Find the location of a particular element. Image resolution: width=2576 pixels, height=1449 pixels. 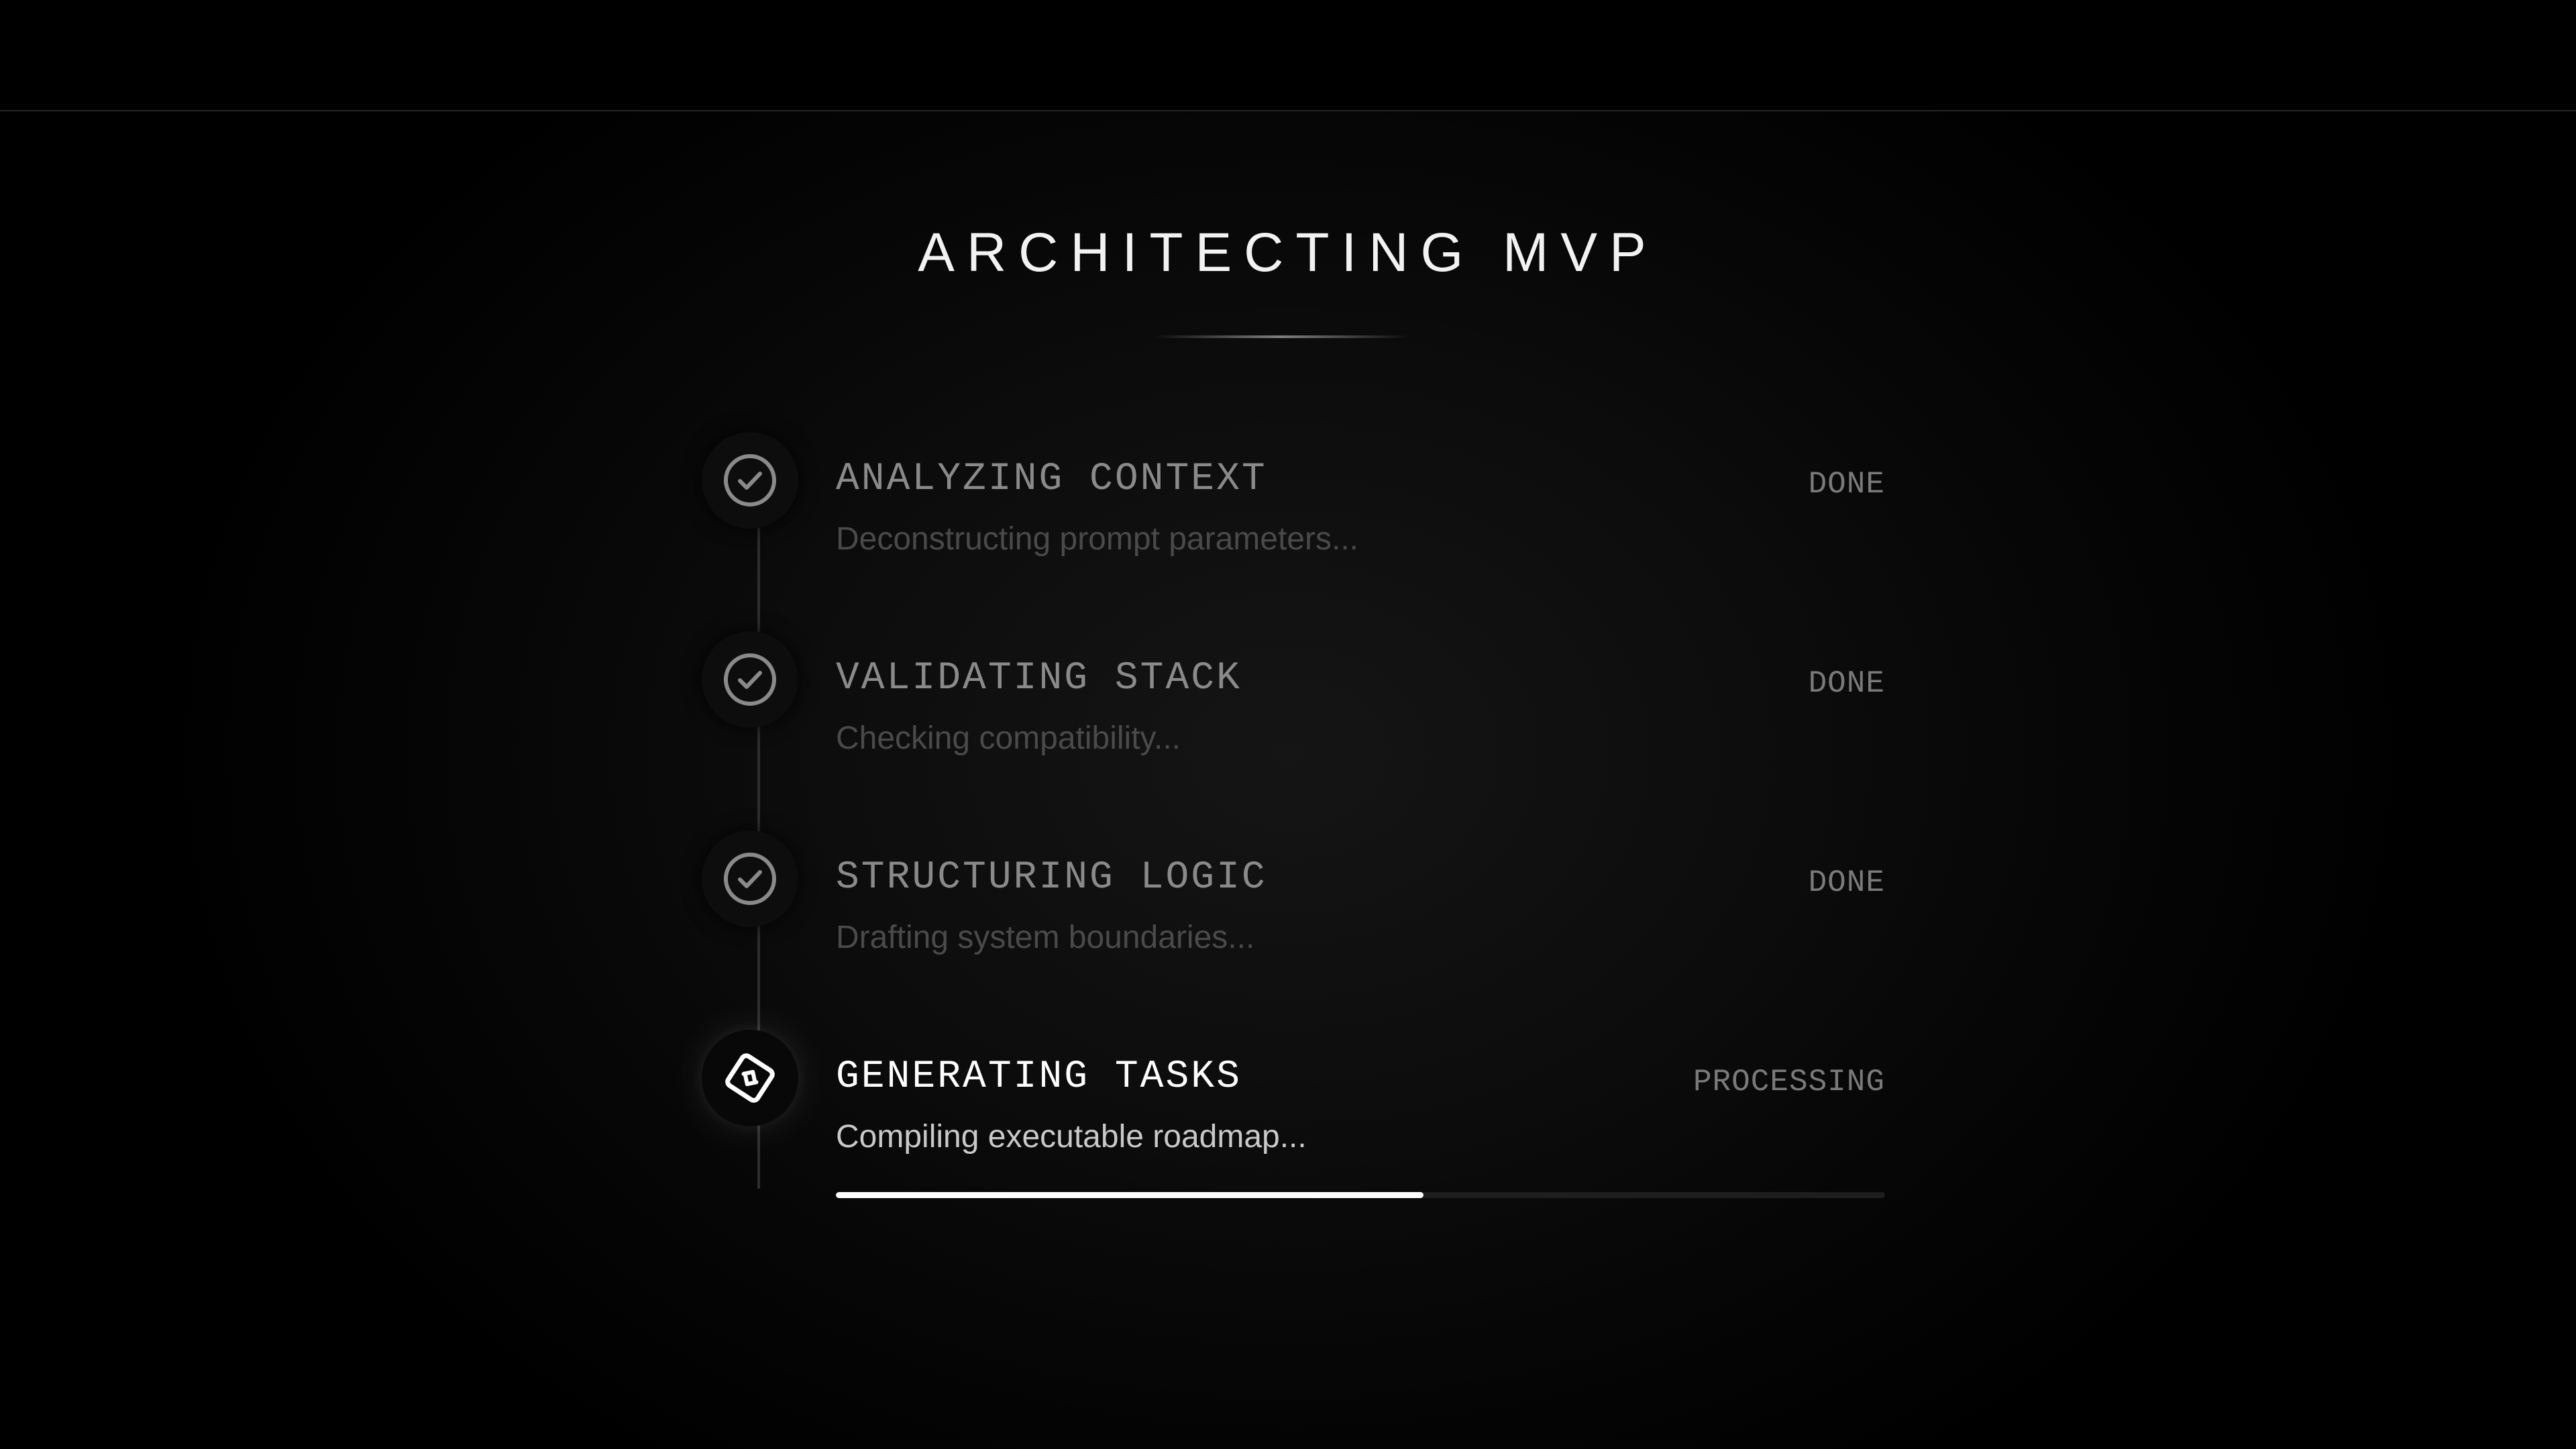

progress-bar is located at coordinates (1360, 1195).